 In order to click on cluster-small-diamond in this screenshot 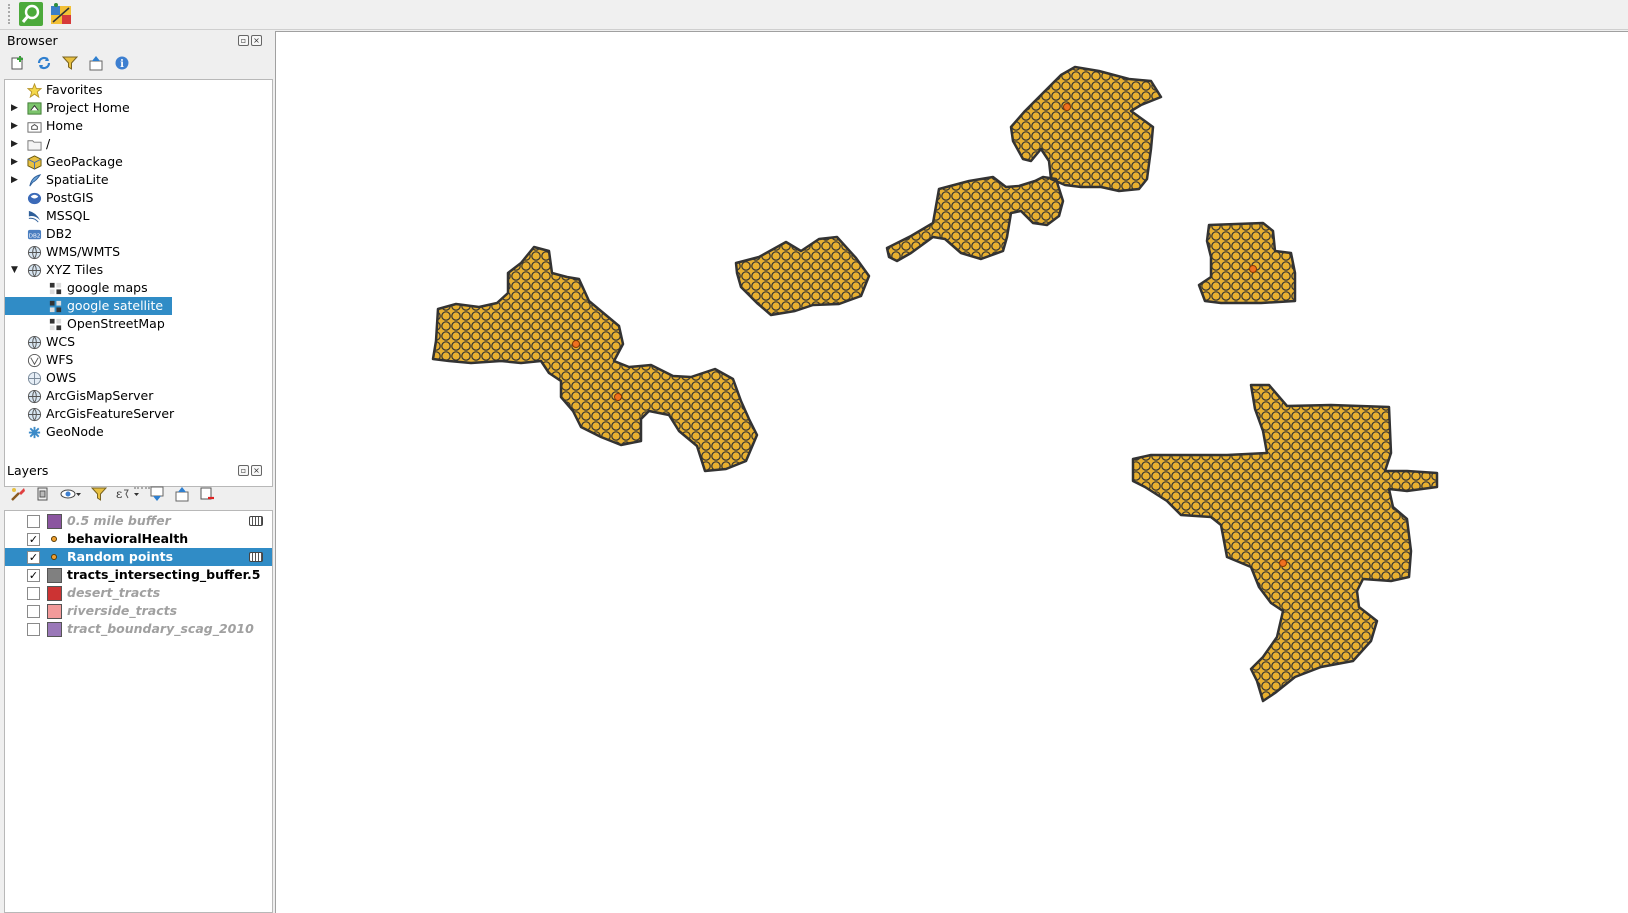, I will do `click(802, 276)`.